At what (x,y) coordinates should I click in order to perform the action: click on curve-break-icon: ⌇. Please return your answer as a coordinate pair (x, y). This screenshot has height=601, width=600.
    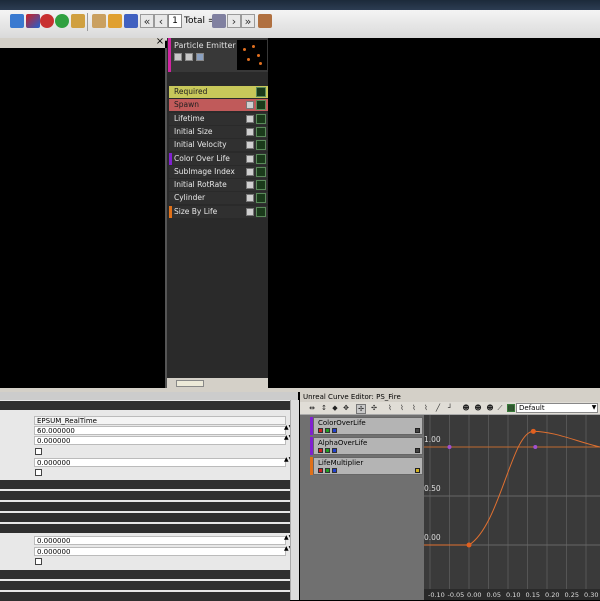
    Looking at the image, I should click on (426, 408).